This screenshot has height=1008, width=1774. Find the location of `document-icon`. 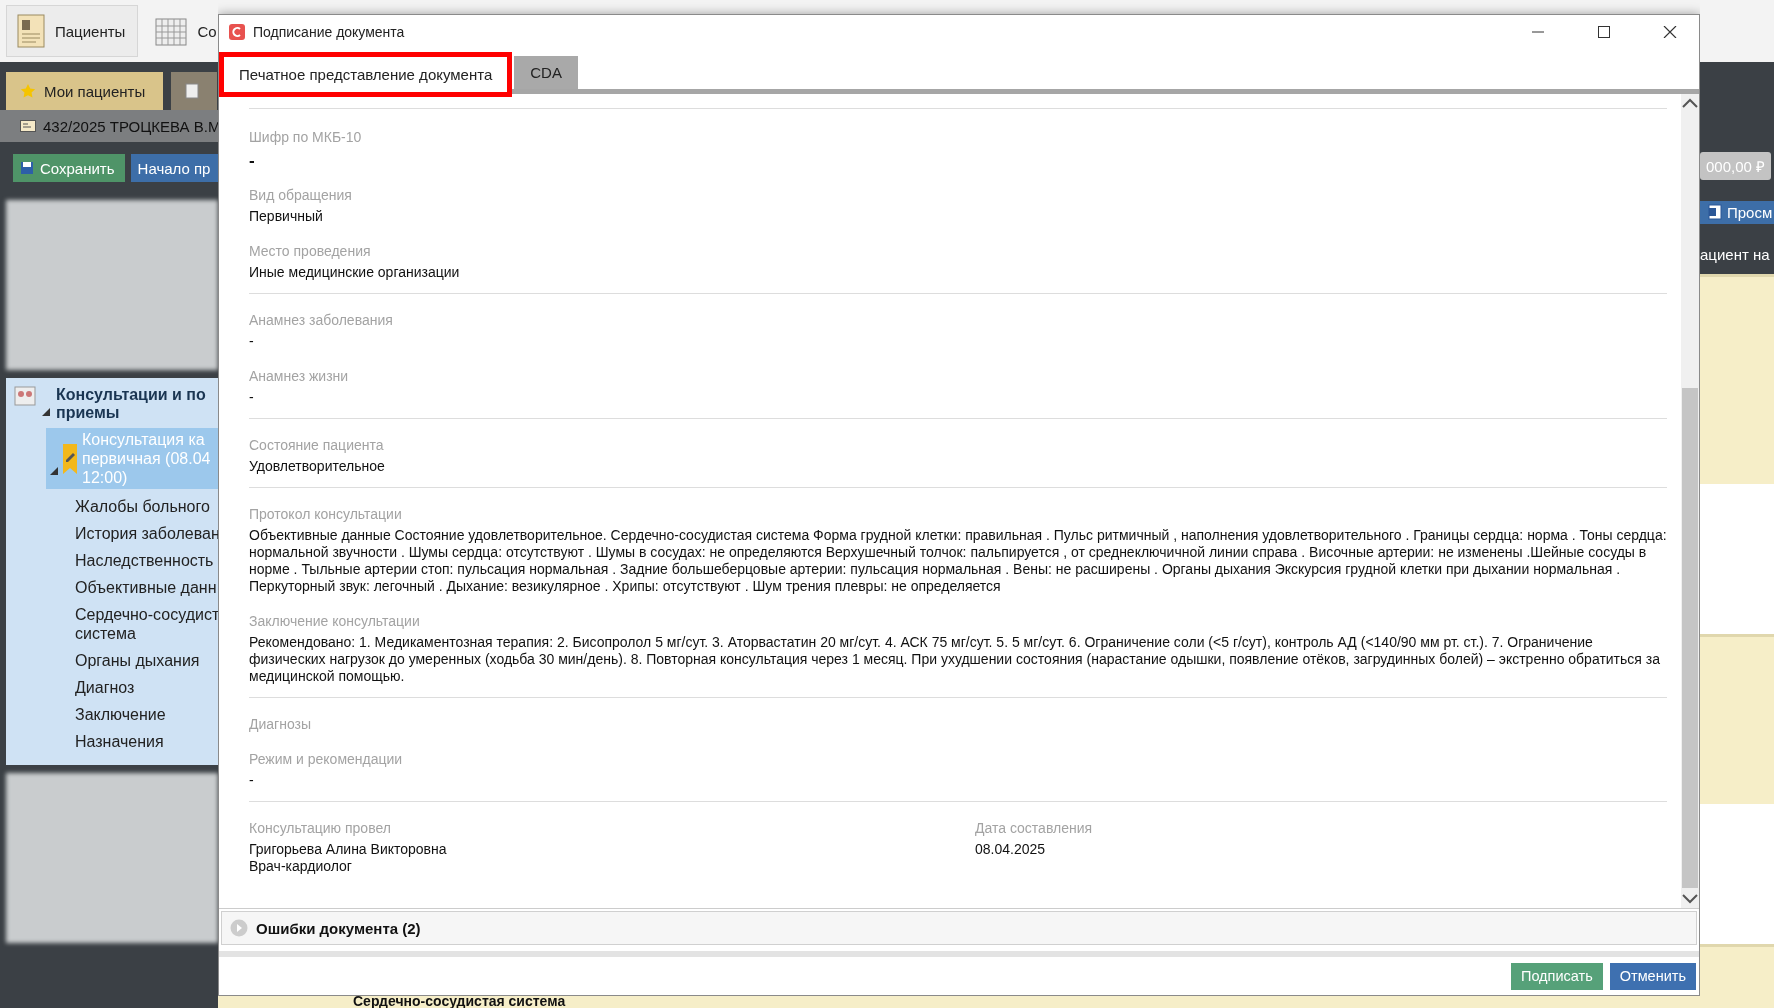

document-icon is located at coordinates (192, 91).